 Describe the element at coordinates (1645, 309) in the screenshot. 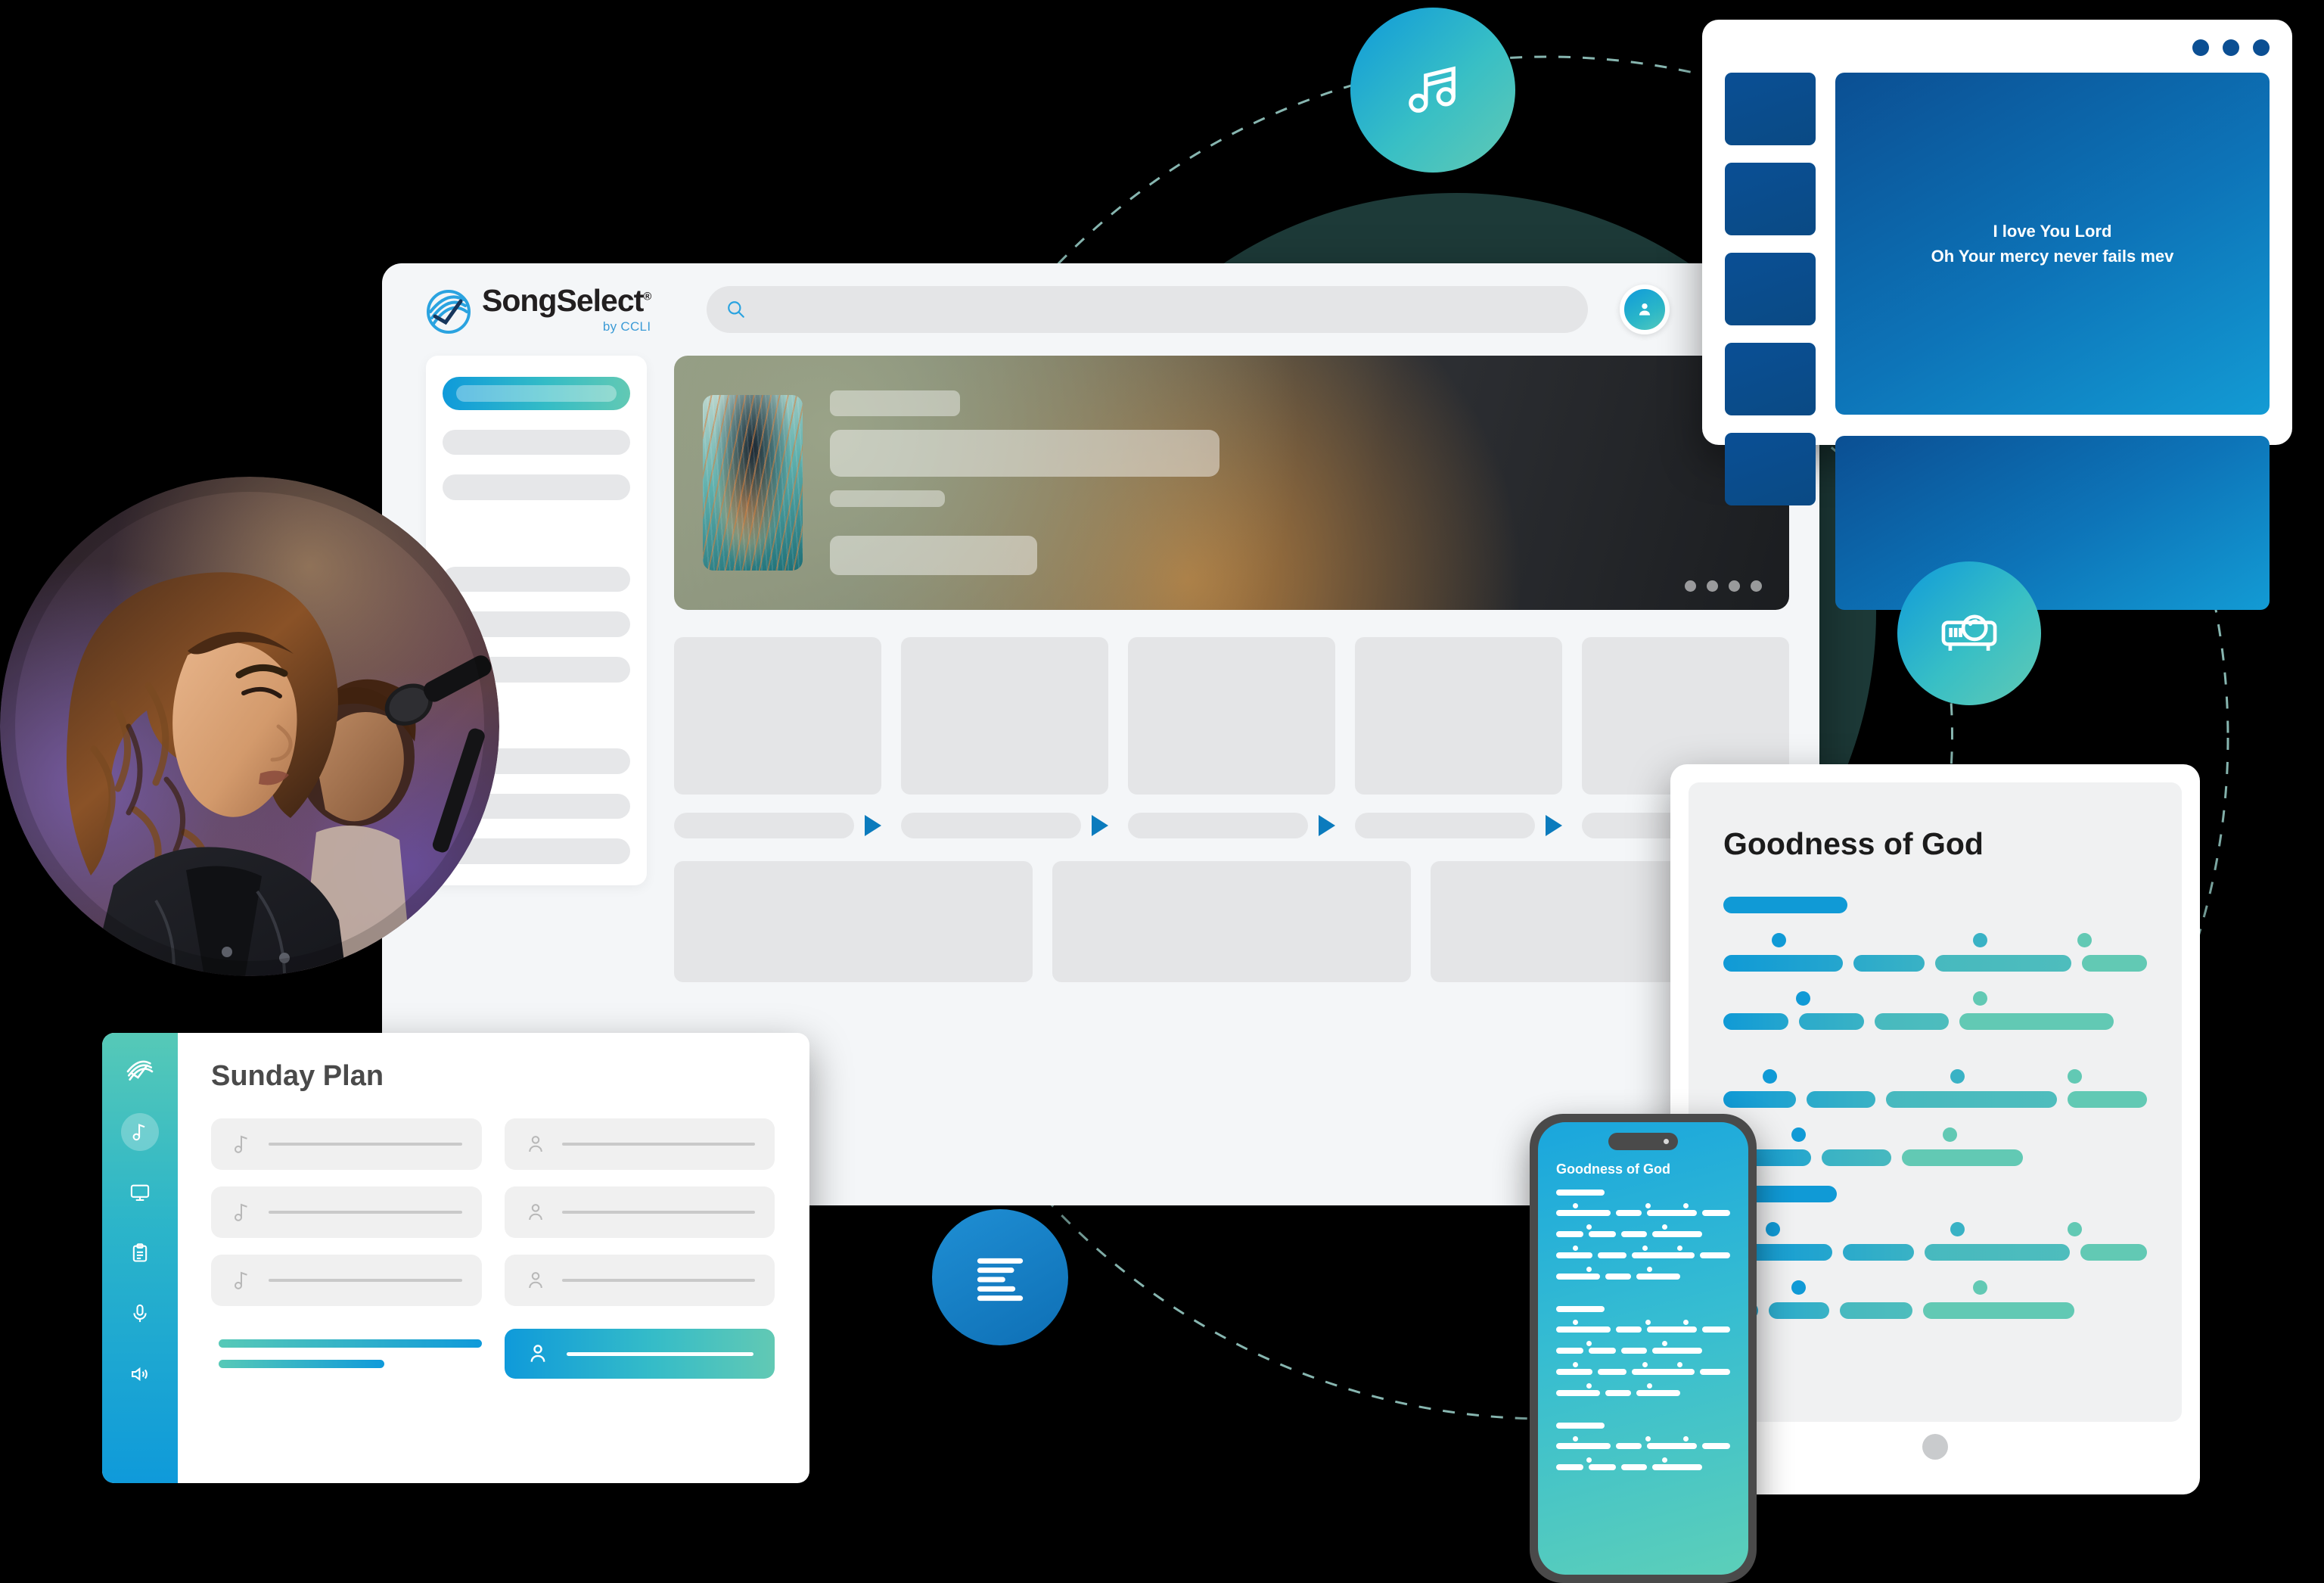

I see `account-avatar-button` at that location.